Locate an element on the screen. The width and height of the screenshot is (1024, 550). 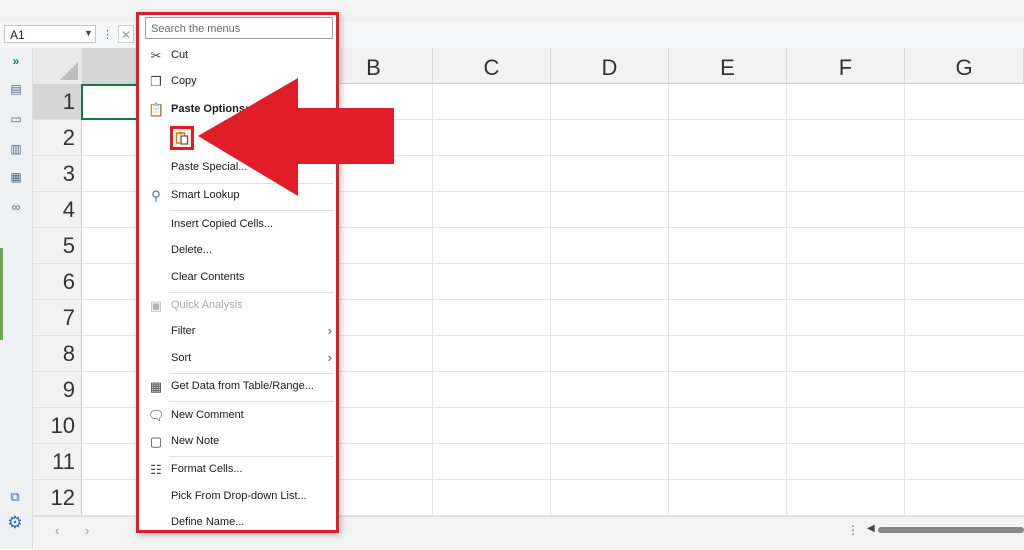
row-header: 8 is located at coordinates (57, 354).